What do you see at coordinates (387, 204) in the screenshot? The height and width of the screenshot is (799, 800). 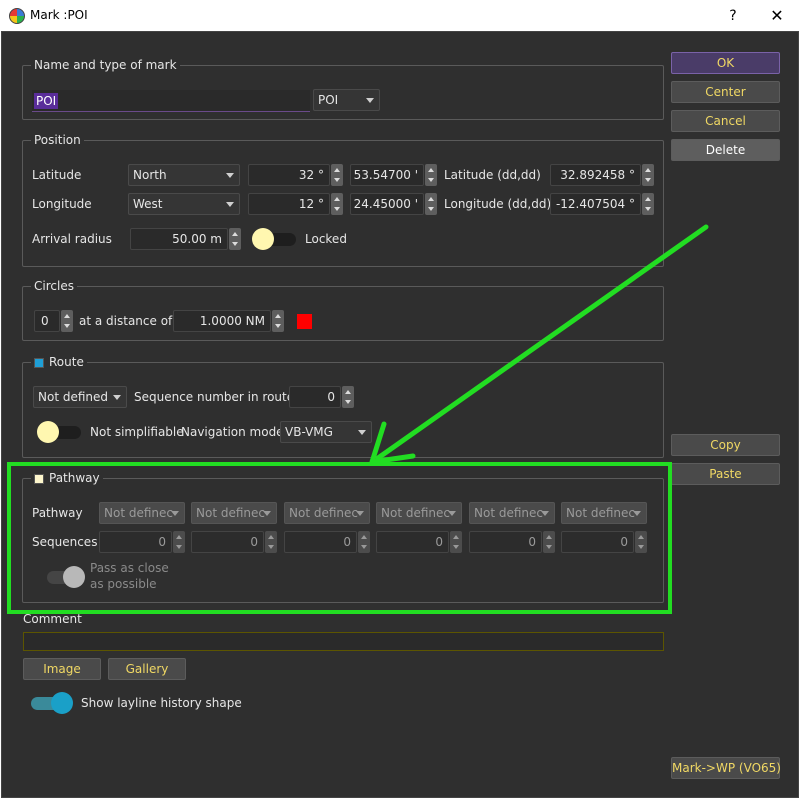 I see `longitude-minutes-value: 24.45000 '` at bounding box center [387, 204].